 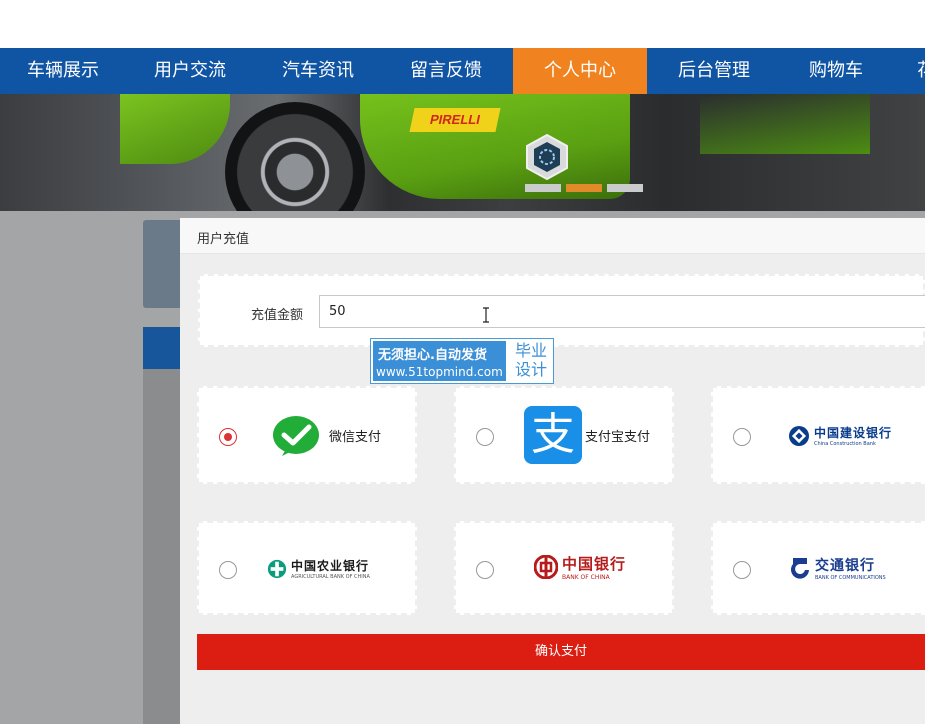 I want to click on alipay-icon: 支, so click(x=553, y=435).